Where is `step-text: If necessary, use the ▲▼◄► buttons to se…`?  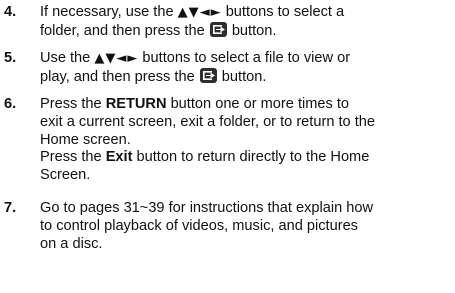 step-text: If necessary, use the ▲▼◄► buttons to se… is located at coordinates (245, 22).